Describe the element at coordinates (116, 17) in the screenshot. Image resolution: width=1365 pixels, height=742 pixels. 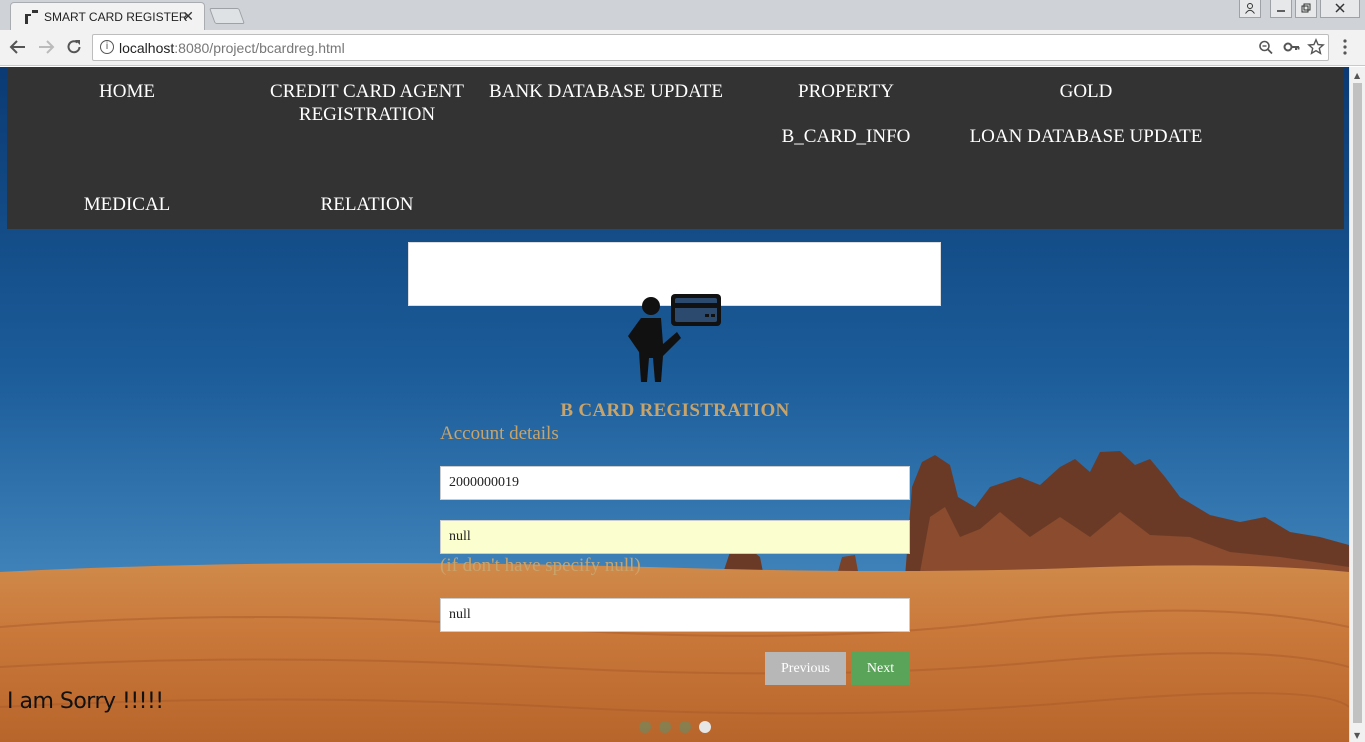
I see `tab-title: SMART CARD REGISTER` at that location.